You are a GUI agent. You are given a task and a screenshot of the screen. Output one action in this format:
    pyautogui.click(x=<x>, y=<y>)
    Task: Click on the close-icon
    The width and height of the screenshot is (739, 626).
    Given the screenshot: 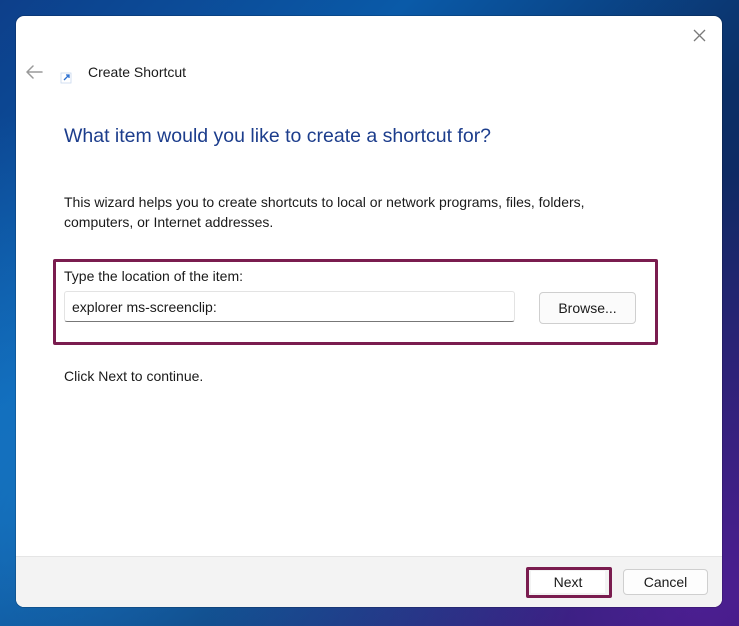 What is the action you would take?
    pyautogui.click(x=699, y=35)
    